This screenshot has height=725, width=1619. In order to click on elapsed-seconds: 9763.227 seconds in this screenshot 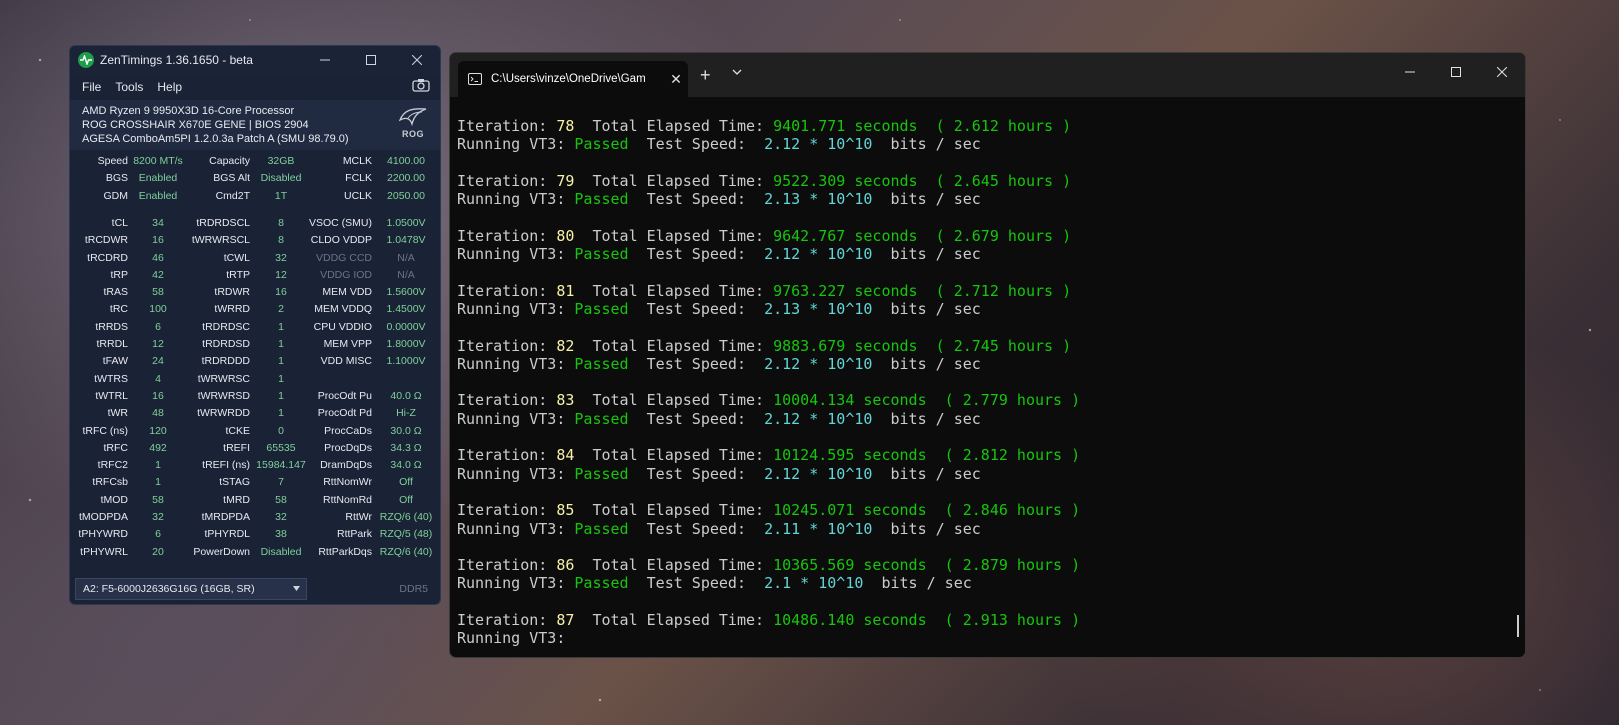, I will do `click(845, 290)`.